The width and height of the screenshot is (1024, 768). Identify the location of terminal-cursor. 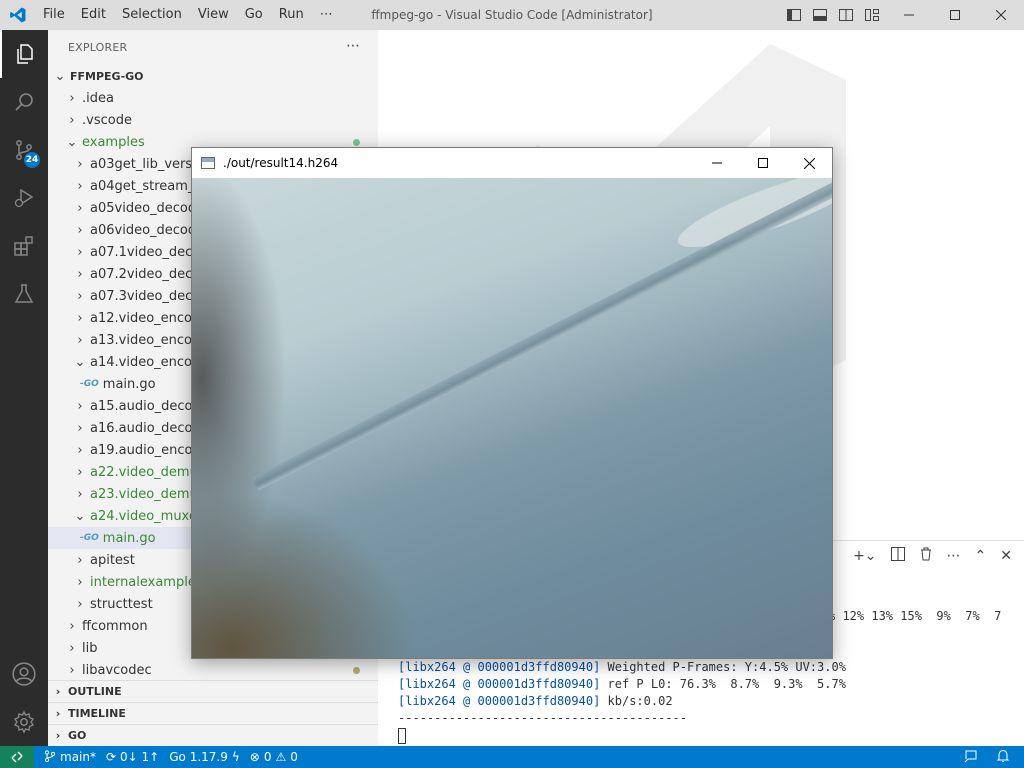
(402, 736).